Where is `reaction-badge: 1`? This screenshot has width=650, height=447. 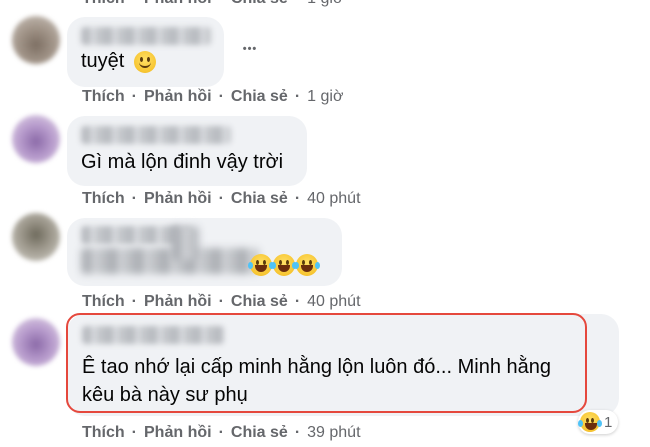 reaction-badge: 1 is located at coordinates (598, 422).